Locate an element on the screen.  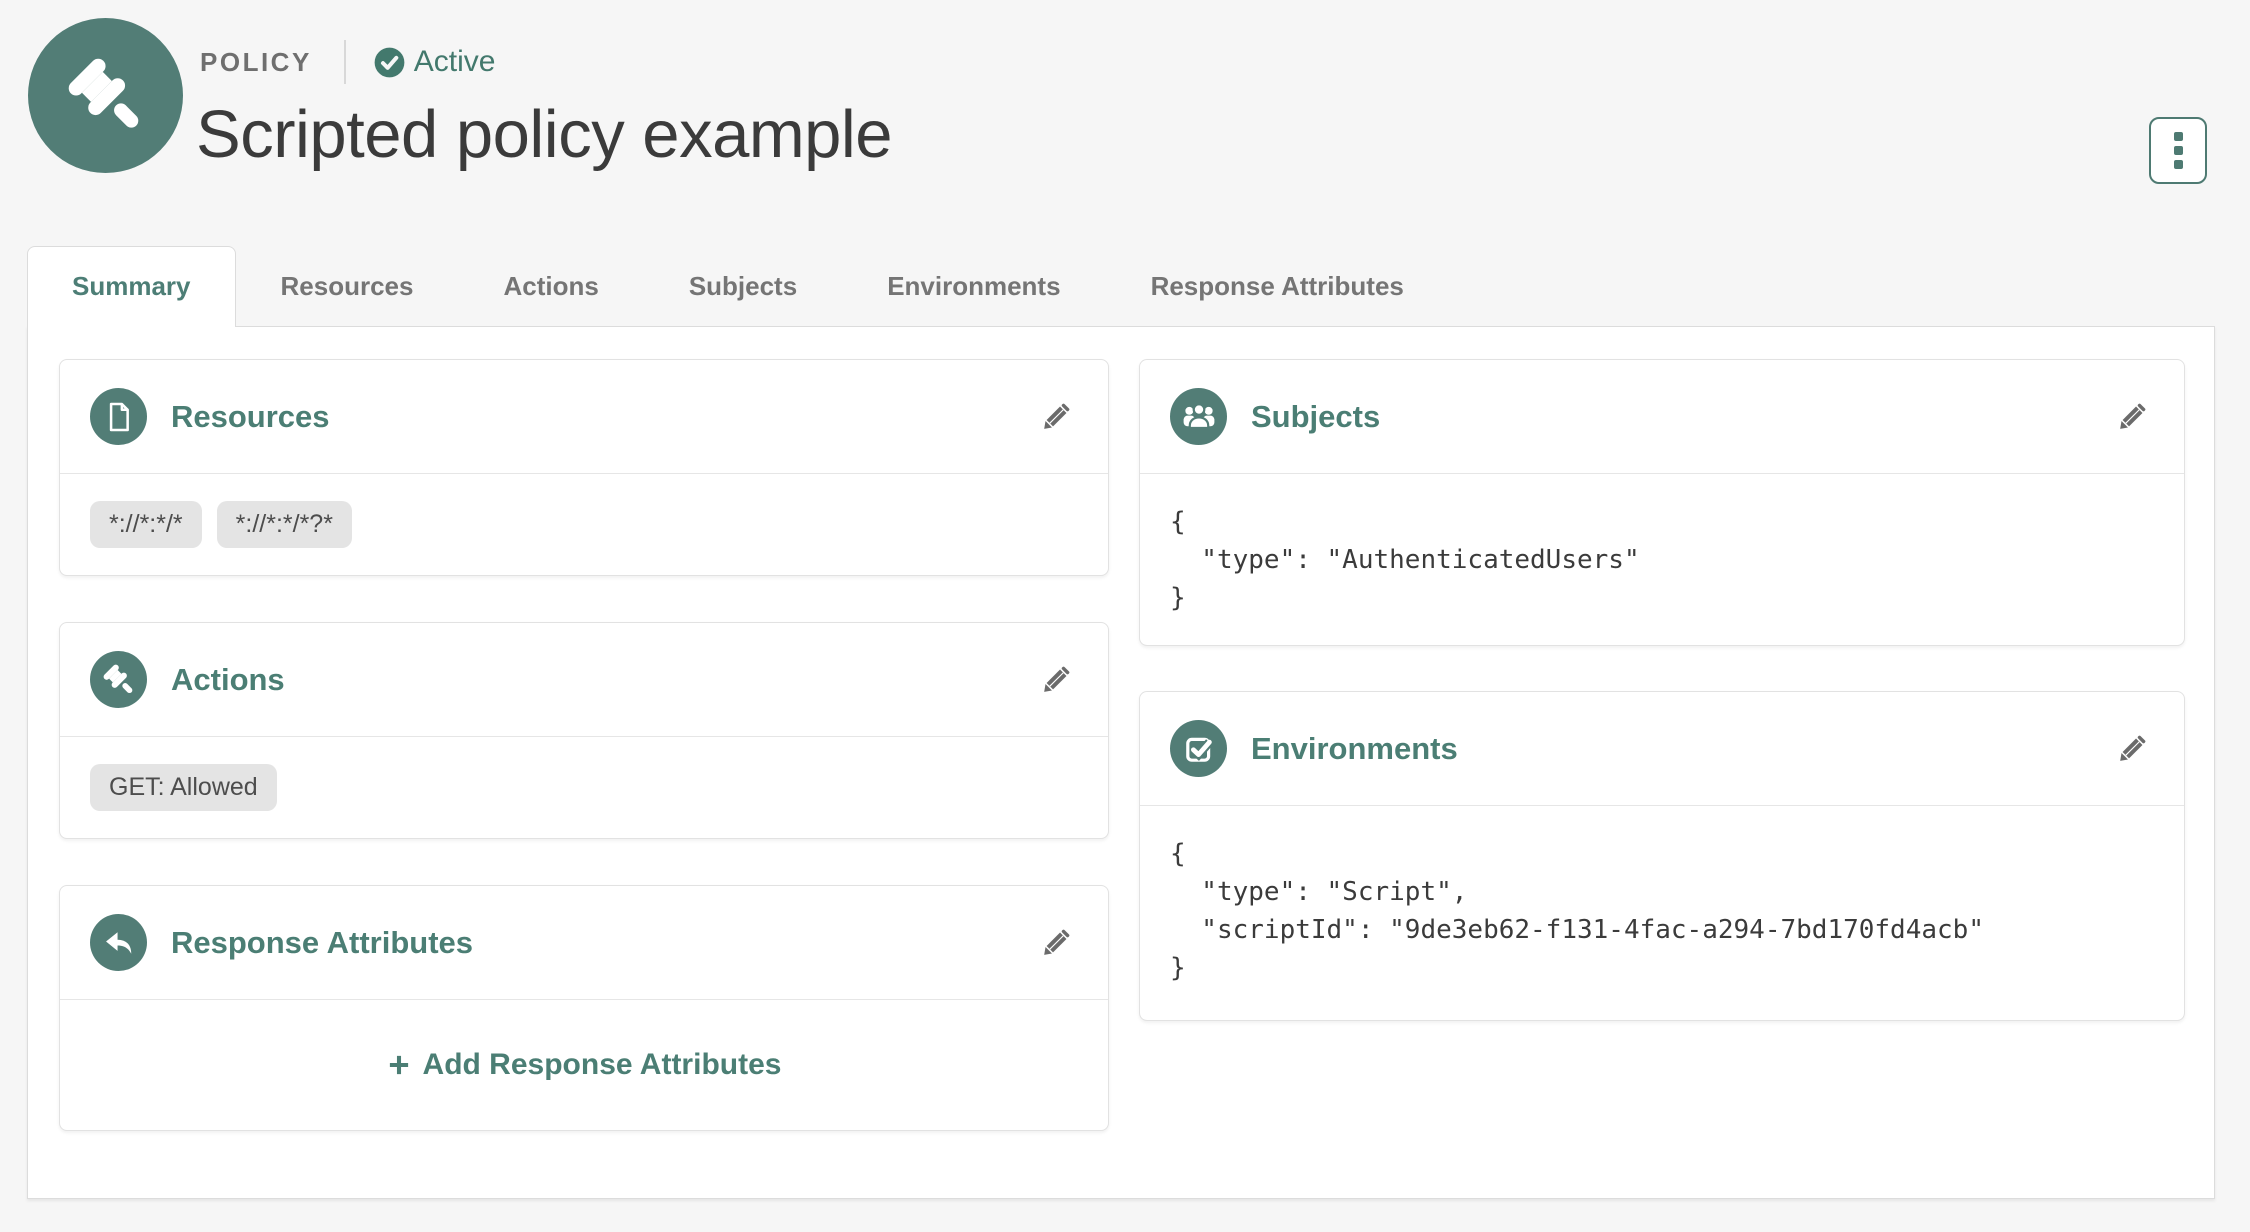
subjects-card-title: Subjects is located at coordinates (1316, 416).